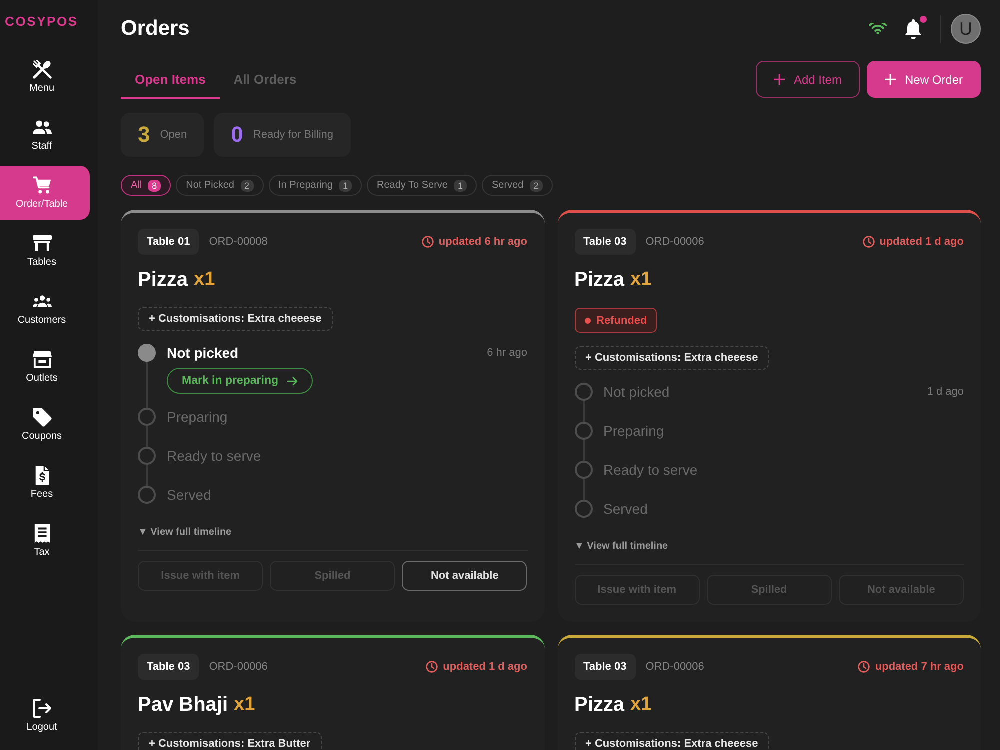 The width and height of the screenshot is (1000, 750). What do you see at coordinates (913, 29) in the screenshot?
I see `bell-icon` at bounding box center [913, 29].